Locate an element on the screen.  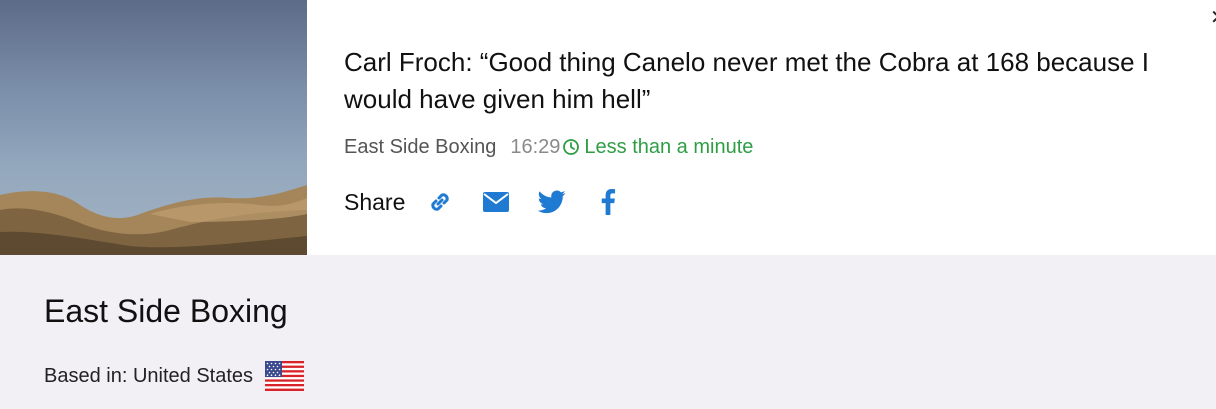
based-in-label: Based in: United States is located at coordinates (149, 375).